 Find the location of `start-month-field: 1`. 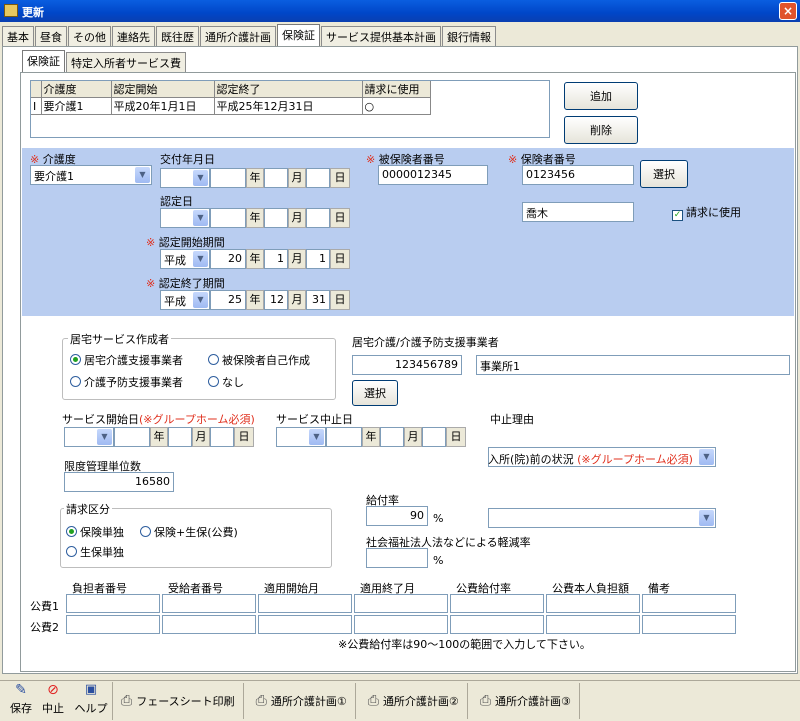

start-month-field: 1 is located at coordinates (276, 259).